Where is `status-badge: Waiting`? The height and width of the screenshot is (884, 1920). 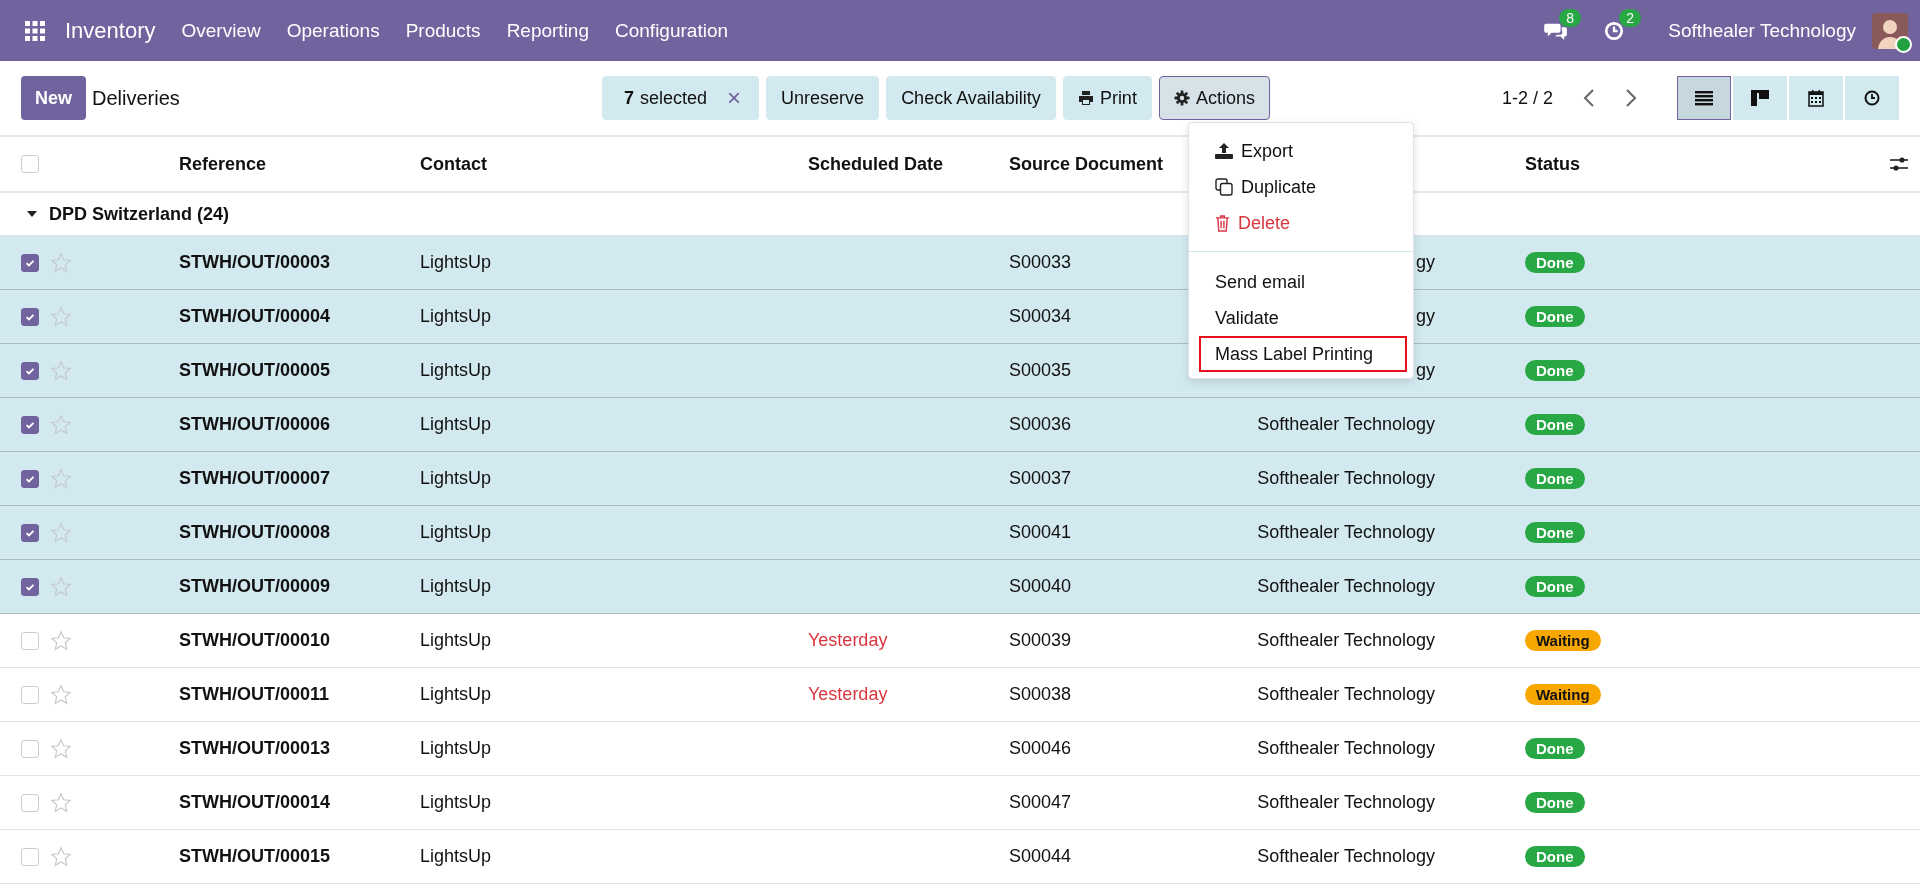
status-badge: Waiting is located at coordinates (1563, 640).